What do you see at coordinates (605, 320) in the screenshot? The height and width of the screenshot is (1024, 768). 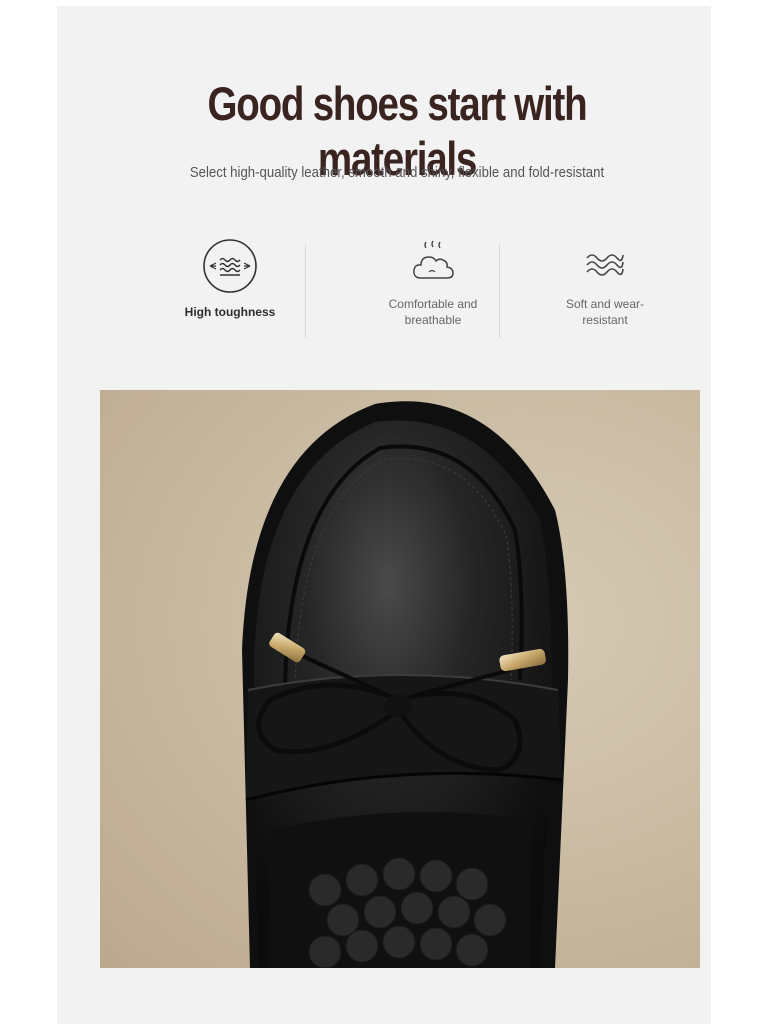 I see `feature-label-line: resistant` at bounding box center [605, 320].